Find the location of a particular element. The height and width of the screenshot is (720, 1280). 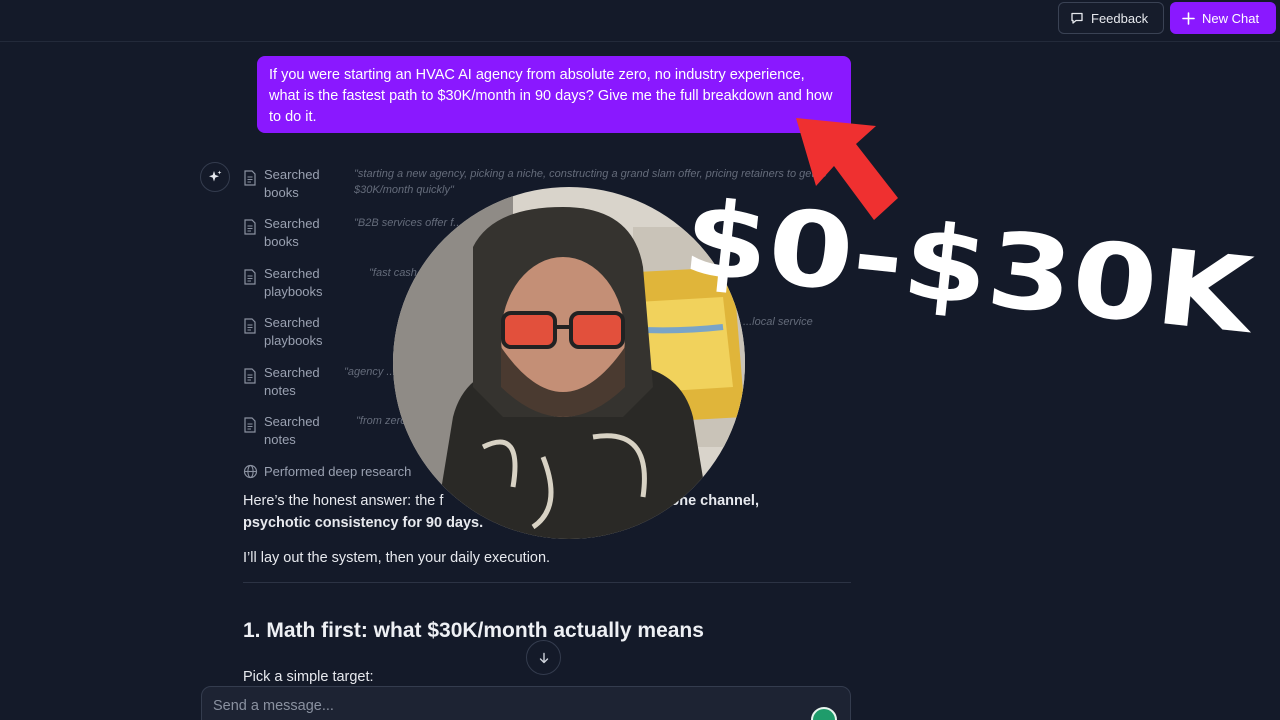

sparkle-icon is located at coordinates (215, 176).